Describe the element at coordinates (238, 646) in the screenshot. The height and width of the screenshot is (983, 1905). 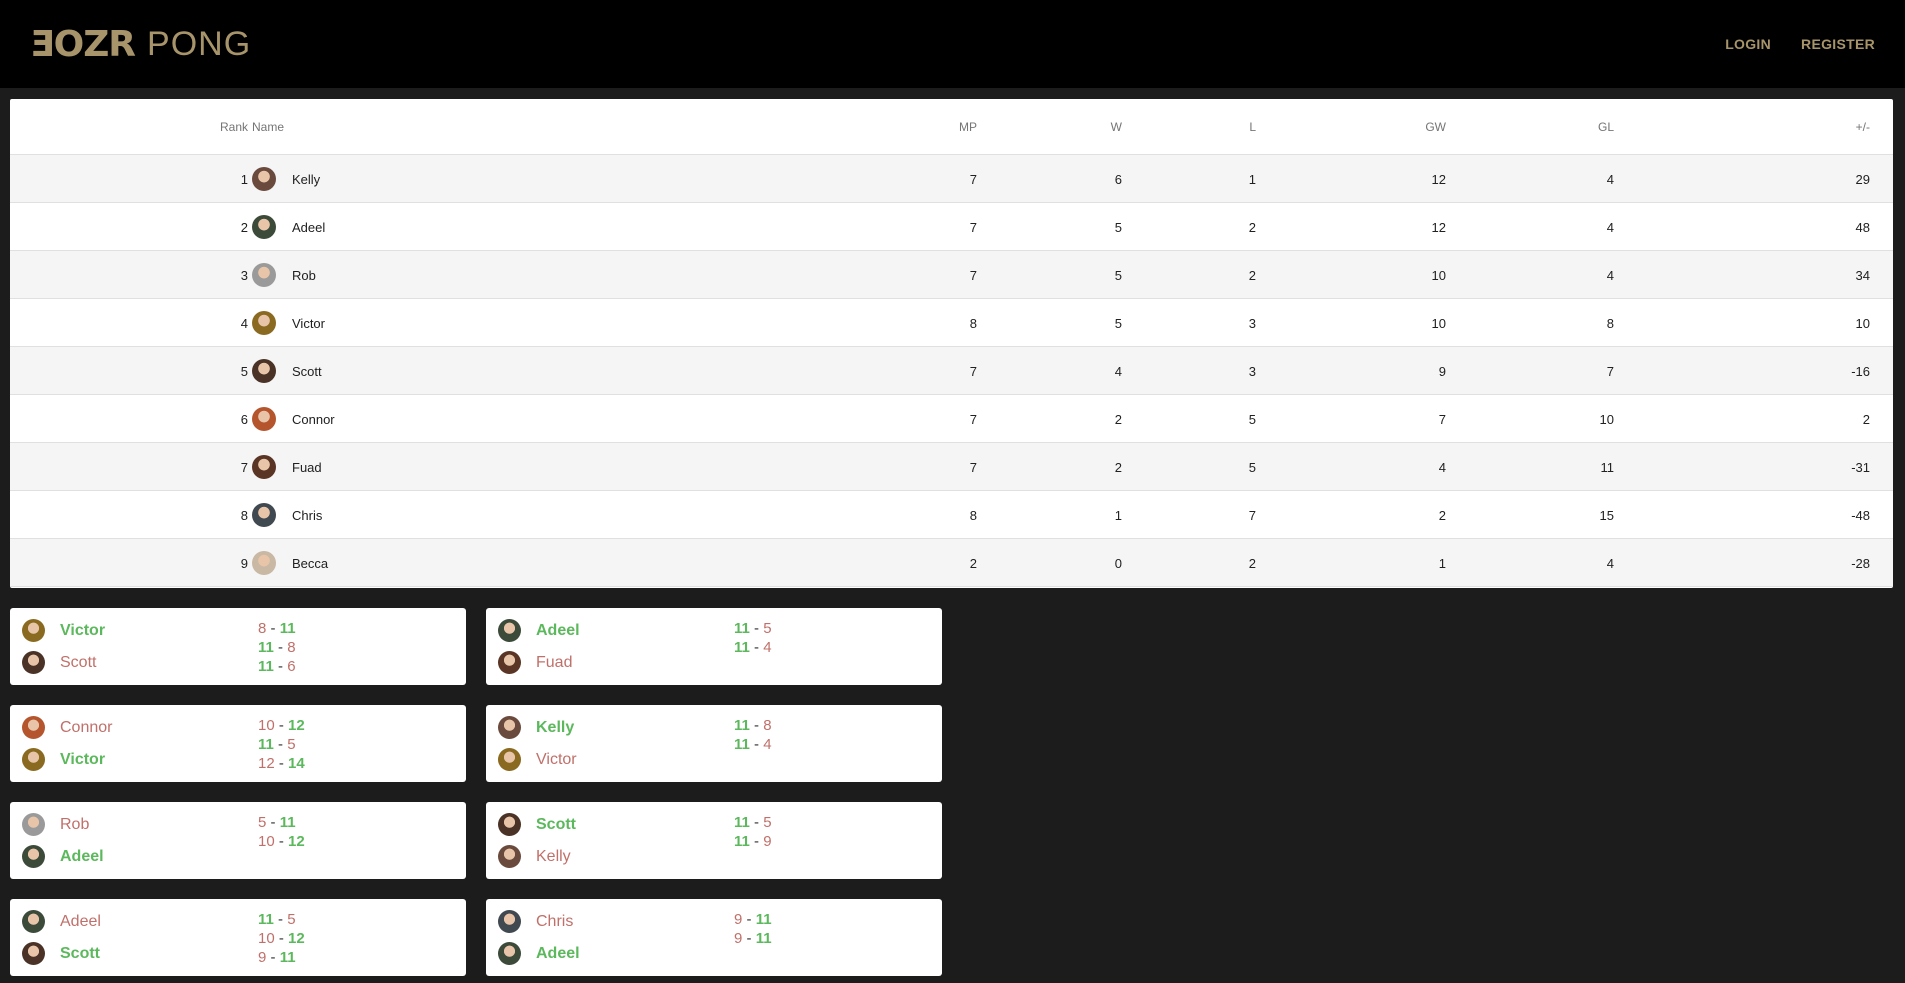
I see `match-card: Victor Scott 8 - 11 11 - 8 11 - 6` at that location.